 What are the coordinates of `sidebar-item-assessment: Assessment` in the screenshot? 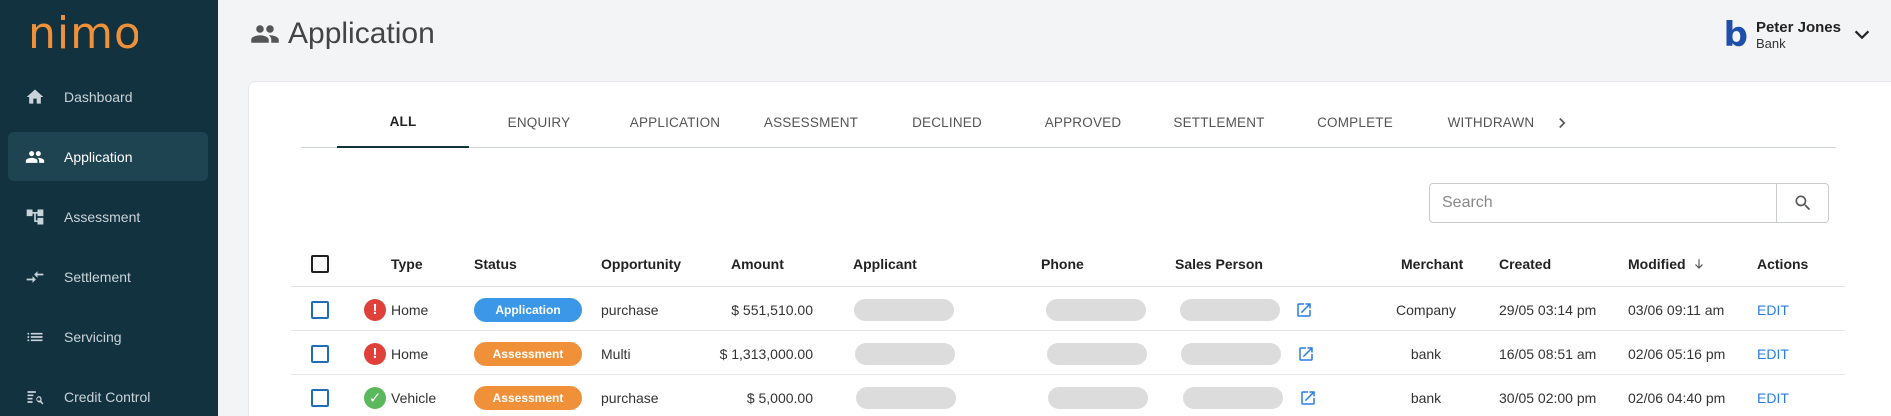 It's located at (108, 216).